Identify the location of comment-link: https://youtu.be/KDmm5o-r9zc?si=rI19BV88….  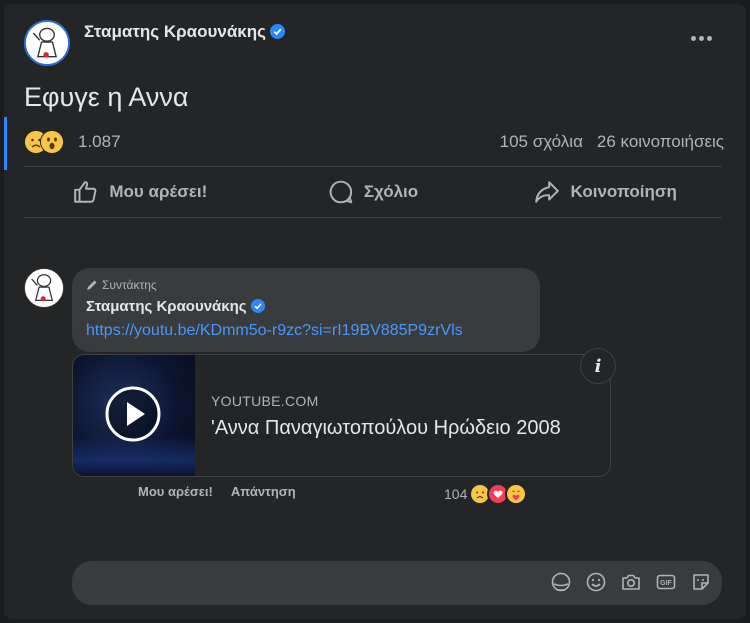
(274, 331).